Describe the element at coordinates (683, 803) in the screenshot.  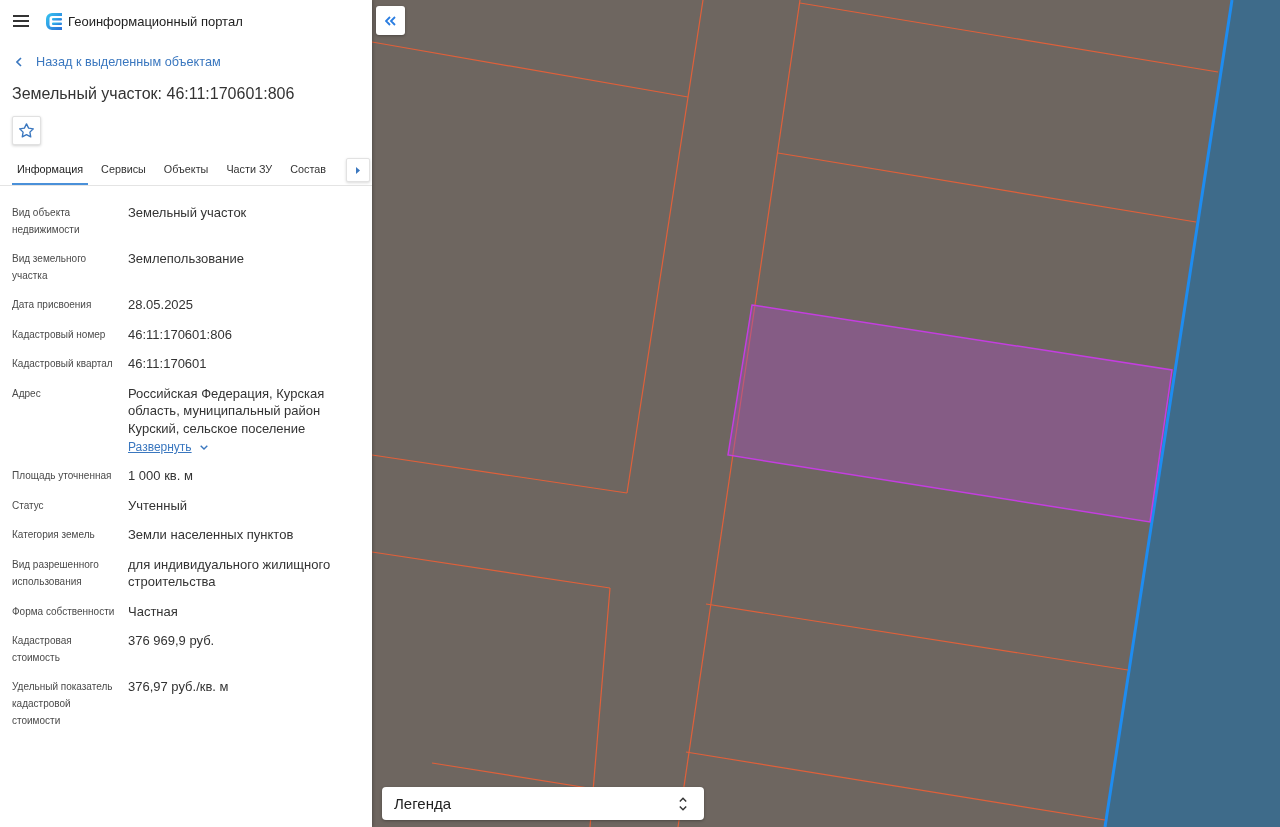
I see `up-down-chevron-icon` at that location.